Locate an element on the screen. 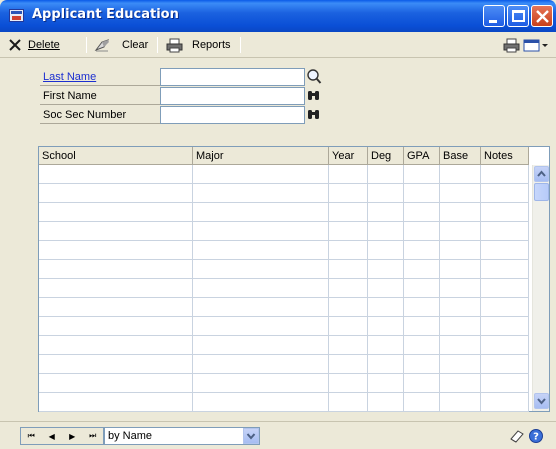  column-deg: Deg is located at coordinates (386, 156).